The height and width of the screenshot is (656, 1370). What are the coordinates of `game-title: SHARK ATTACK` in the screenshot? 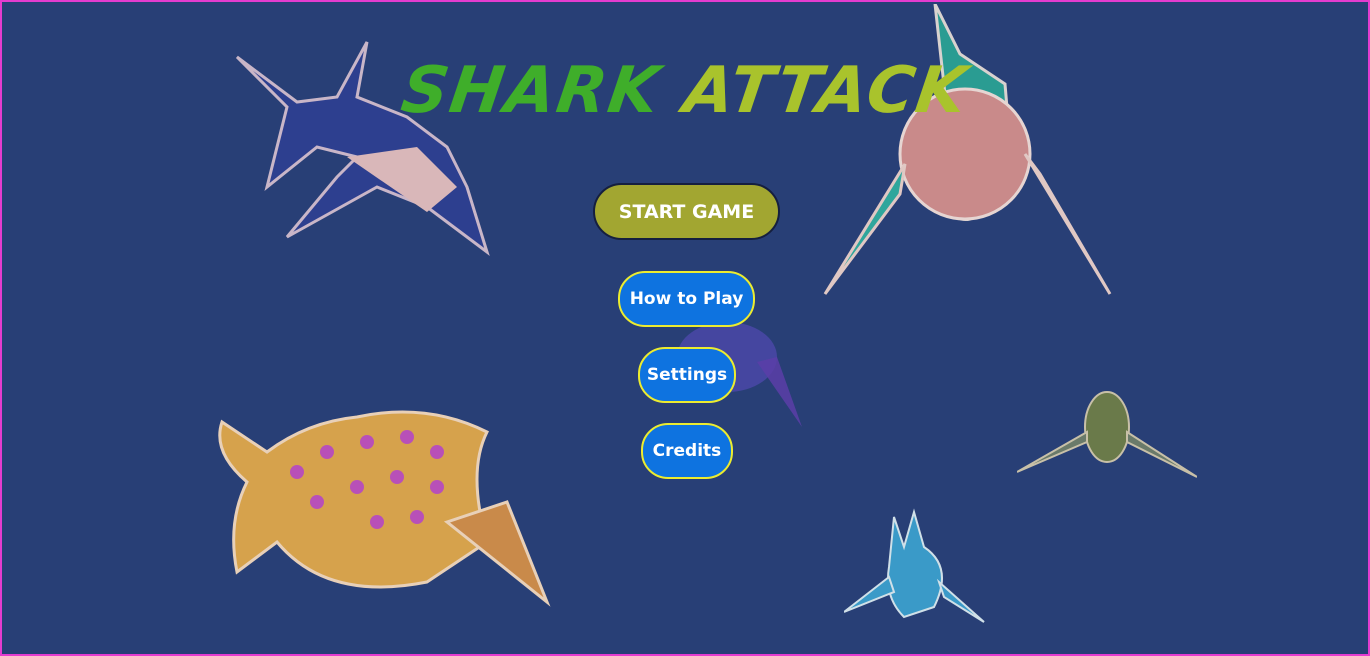 It's located at (685, 91).